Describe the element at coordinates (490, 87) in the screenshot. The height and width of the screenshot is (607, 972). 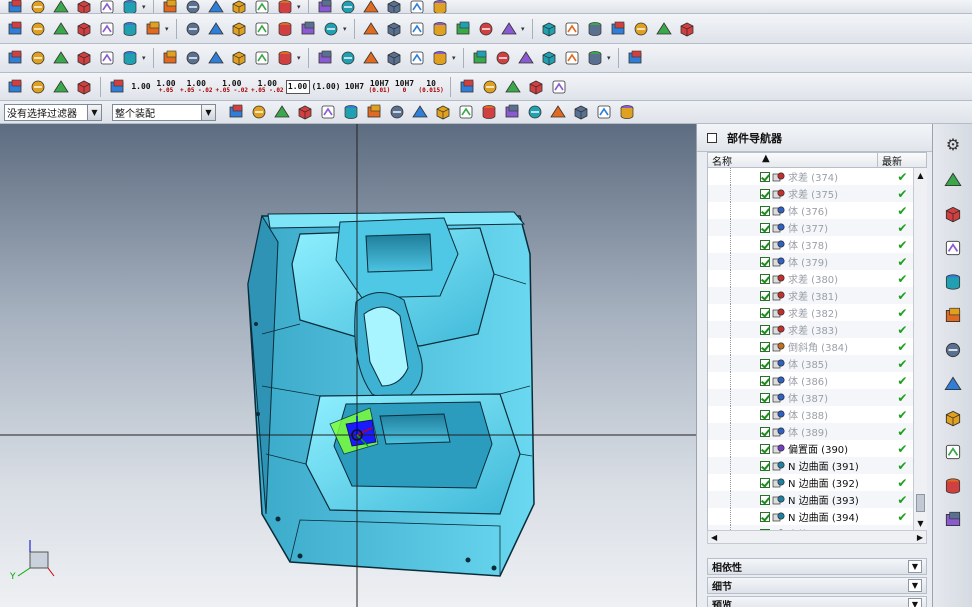
I see `weld-symbol-icon` at that location.